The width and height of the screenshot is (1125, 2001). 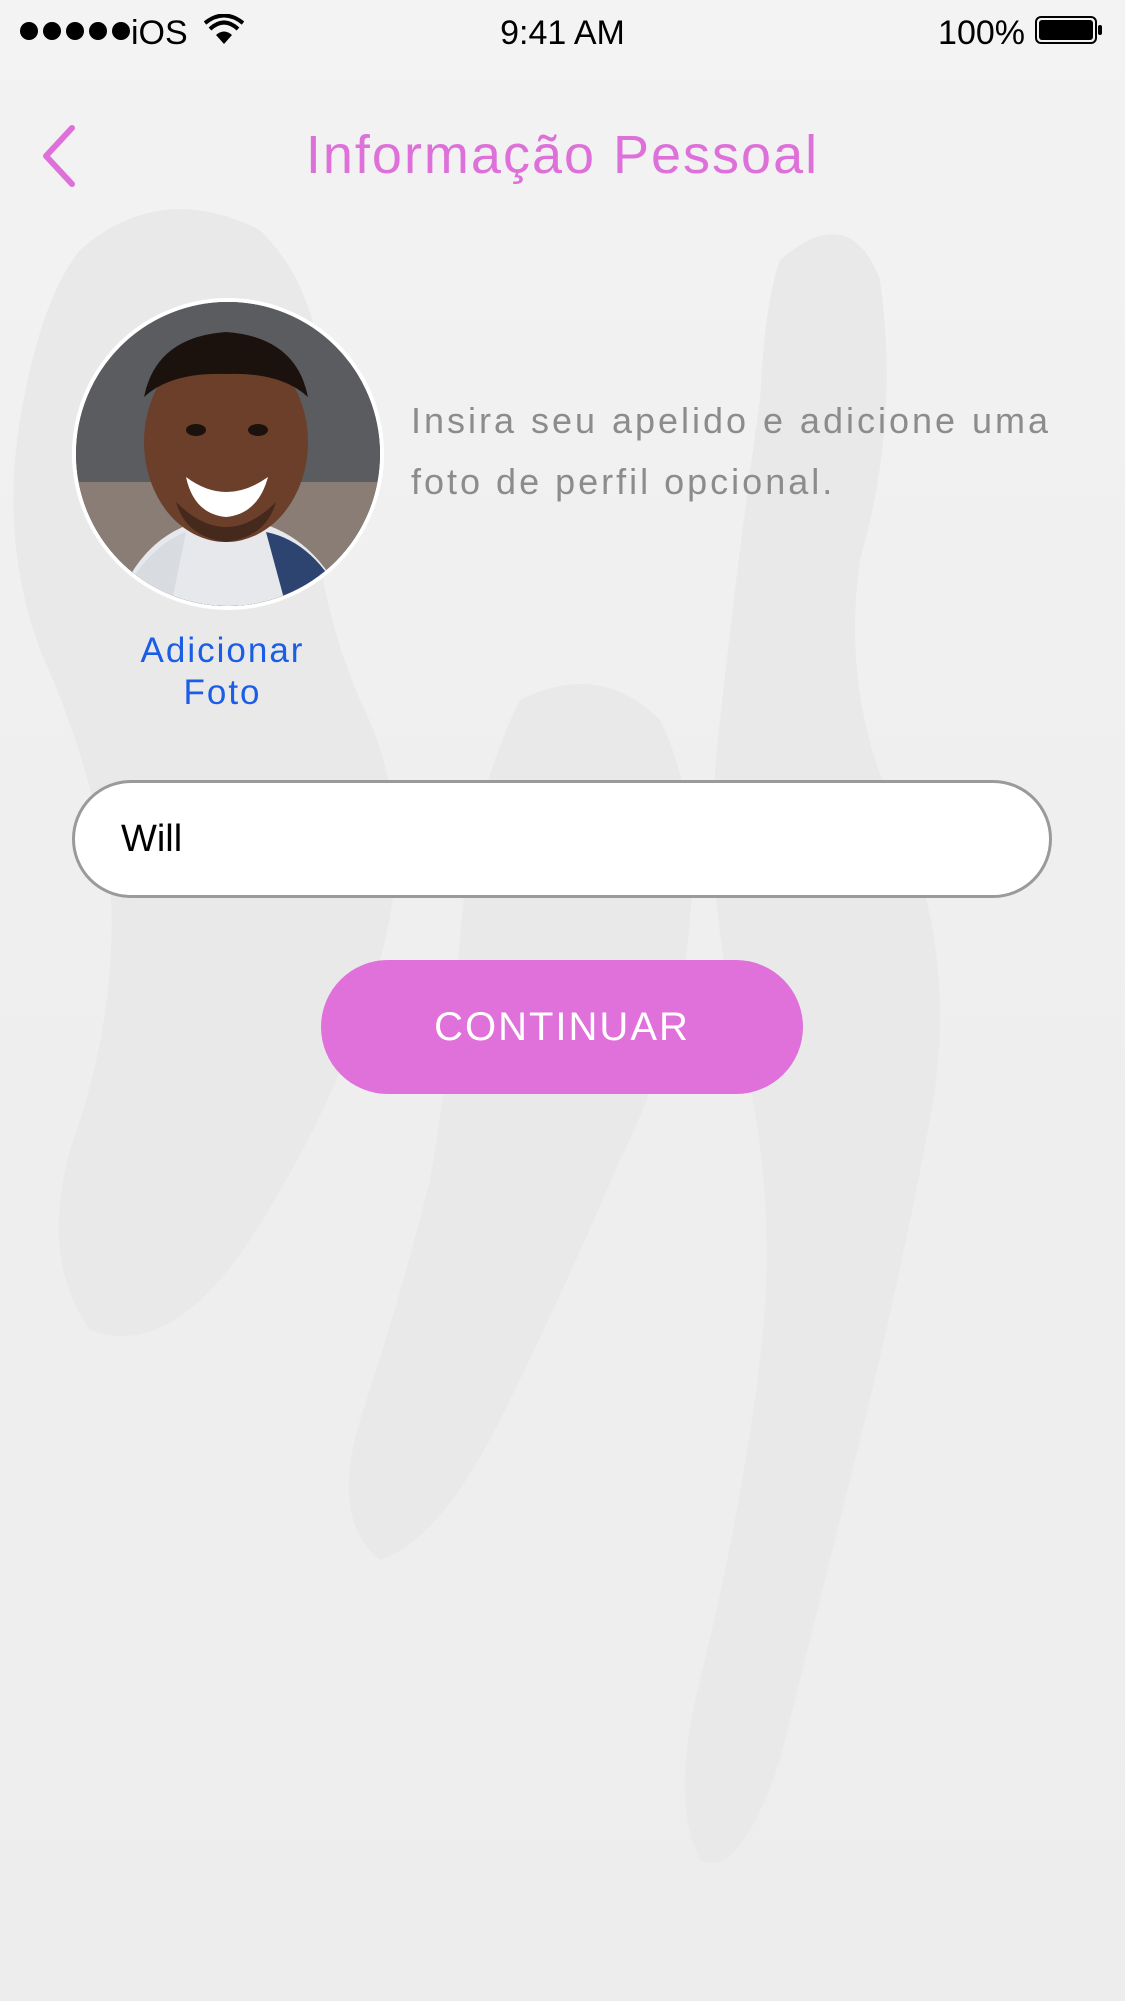 I want to click on battery-percentage: 100%, so click(x=981, y=33).